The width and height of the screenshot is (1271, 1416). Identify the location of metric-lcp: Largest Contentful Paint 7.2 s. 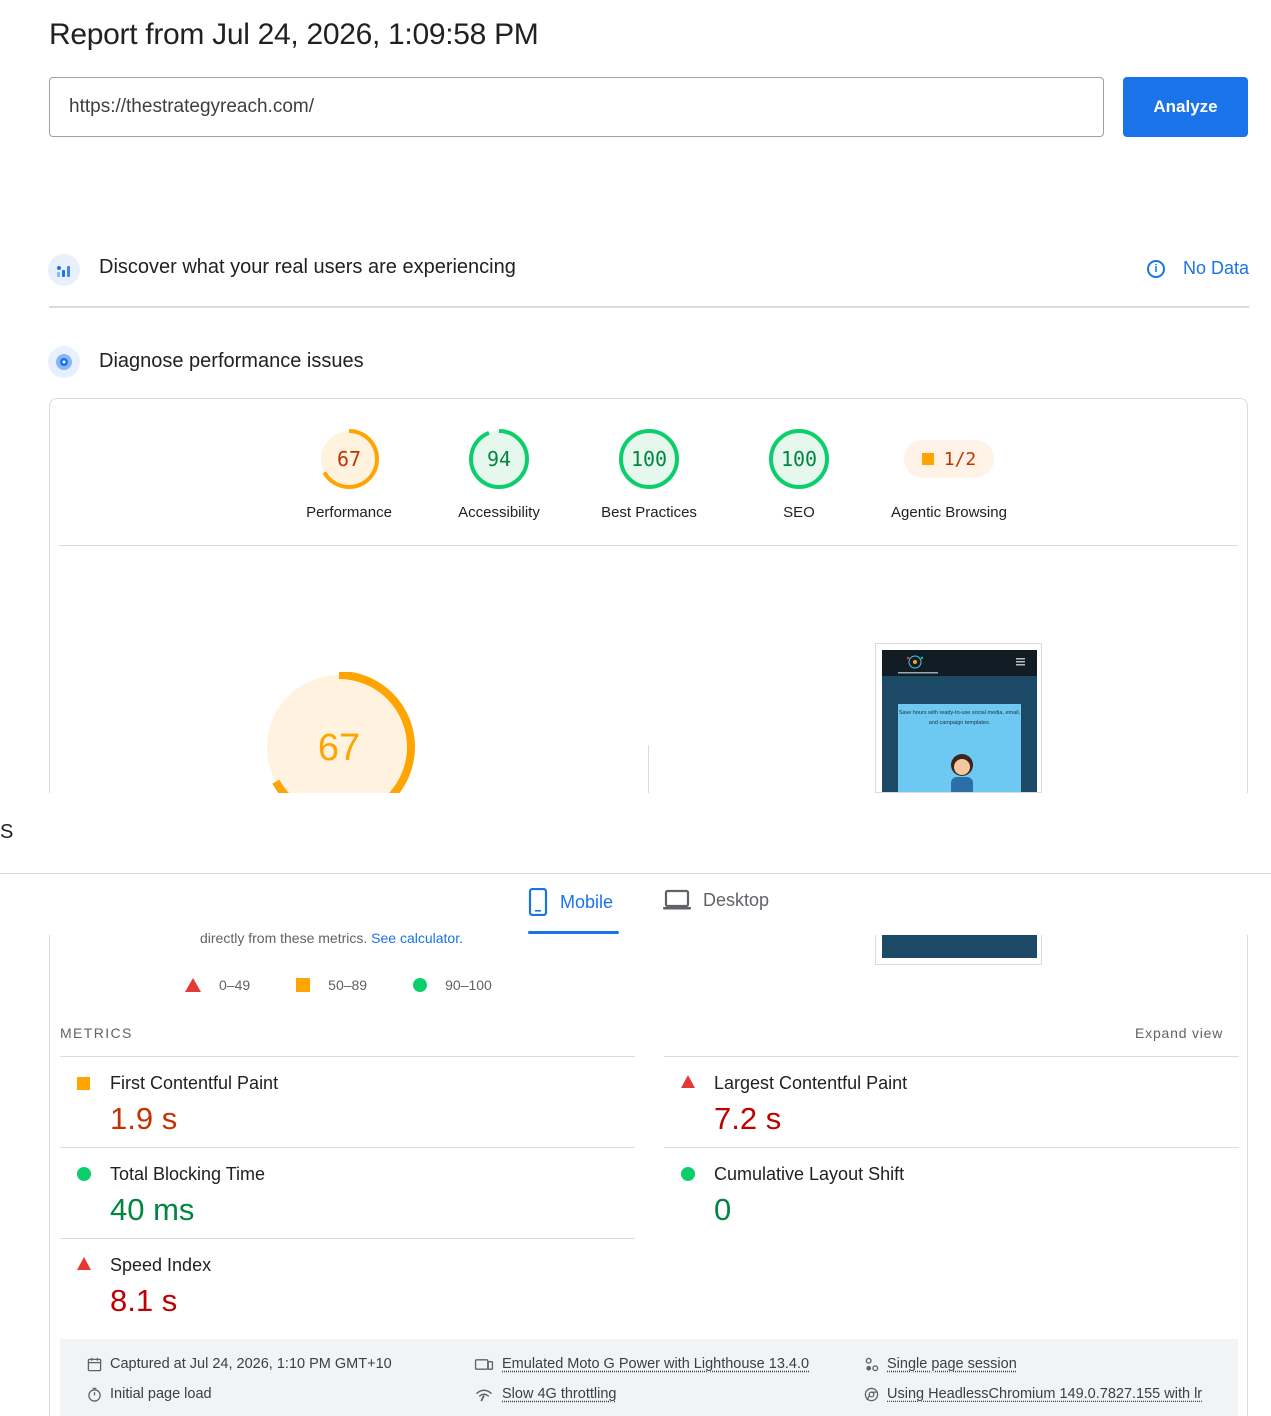
(951, 1101).